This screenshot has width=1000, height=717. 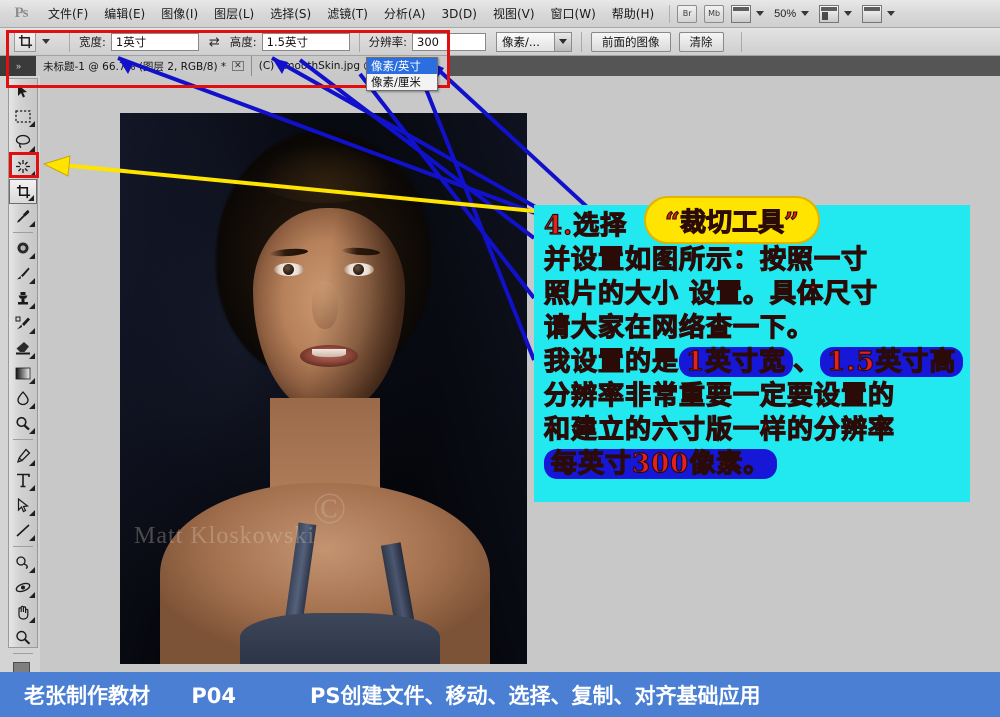 What do you see at coordinates (741, 13) in the screenshot?
I see `screen-mode-icon` at bounding box center [741, 13].